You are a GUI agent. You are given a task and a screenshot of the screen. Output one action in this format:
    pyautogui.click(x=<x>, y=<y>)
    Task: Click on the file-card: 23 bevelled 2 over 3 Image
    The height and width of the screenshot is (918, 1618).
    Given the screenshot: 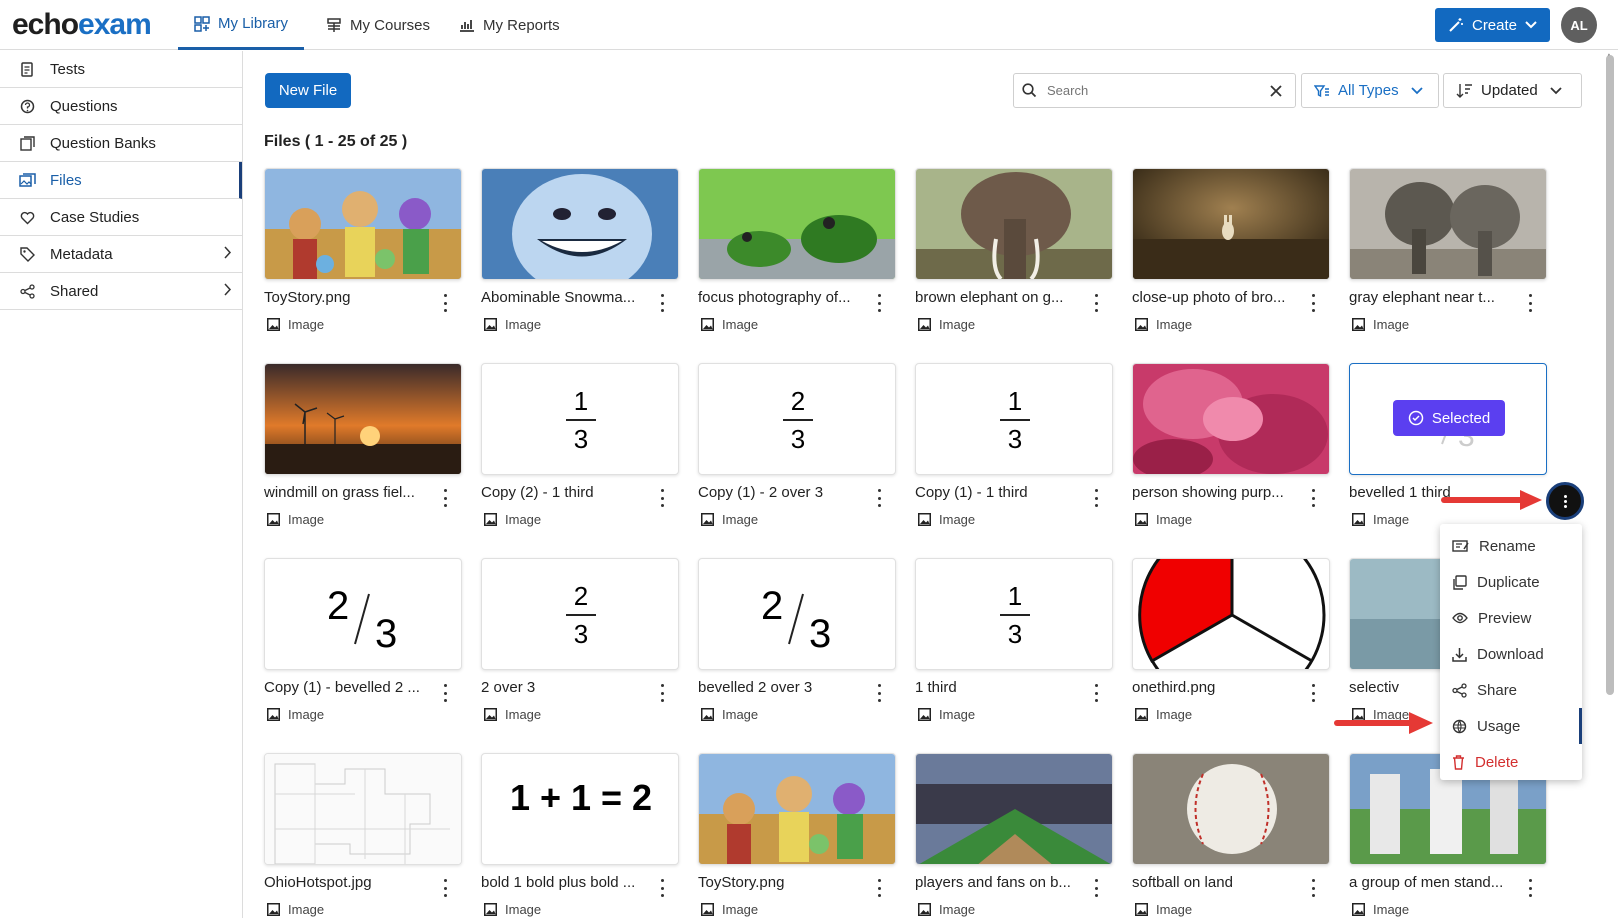 What is the action you would take?
    pyautogui.click(x=797, y=640)
    